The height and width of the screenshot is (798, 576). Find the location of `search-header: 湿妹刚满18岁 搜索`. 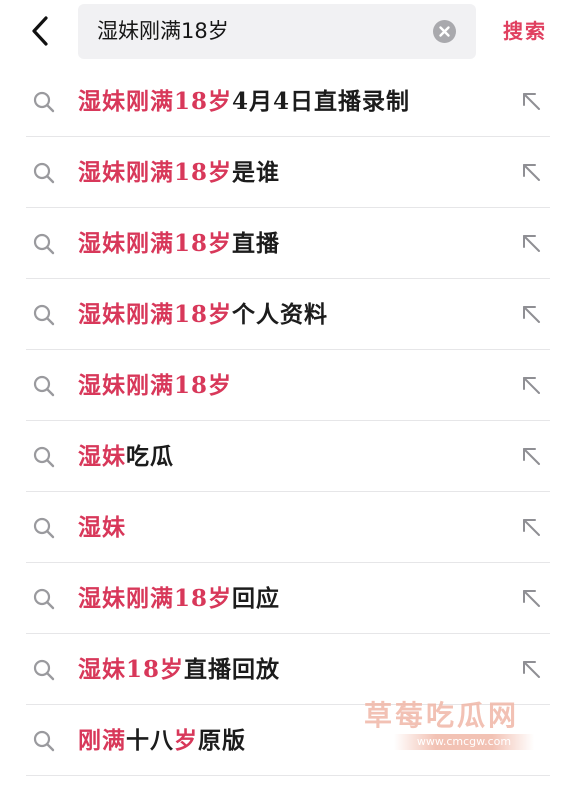

search-header: 湿妹刚满18岁 搜索 is located at coordinates (288, 33).